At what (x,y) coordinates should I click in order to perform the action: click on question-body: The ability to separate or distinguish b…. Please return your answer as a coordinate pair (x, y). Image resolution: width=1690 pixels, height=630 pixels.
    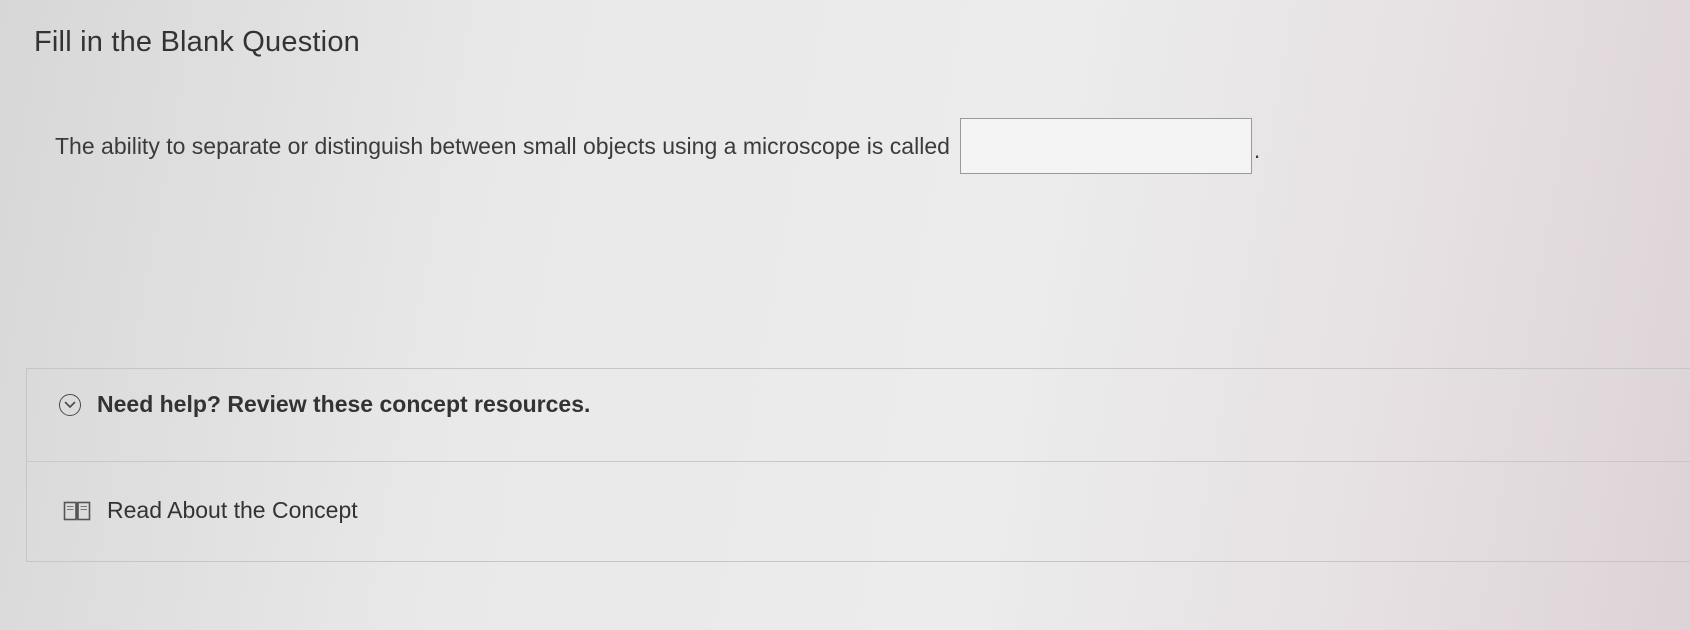
    Looking at the image, I should click on (657, 146).